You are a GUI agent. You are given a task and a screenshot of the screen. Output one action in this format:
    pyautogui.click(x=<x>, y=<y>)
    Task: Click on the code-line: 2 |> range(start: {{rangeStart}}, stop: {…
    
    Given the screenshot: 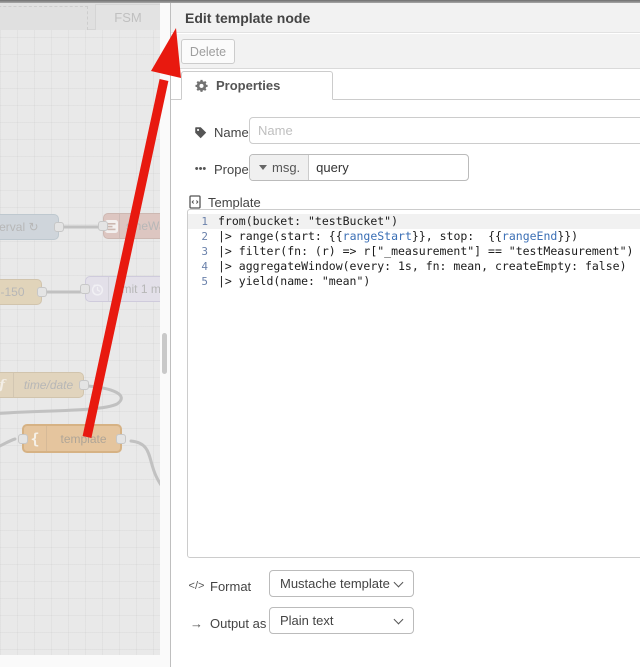 What is the action you would take?
    pyautogui.click(x=390, y=236)
    